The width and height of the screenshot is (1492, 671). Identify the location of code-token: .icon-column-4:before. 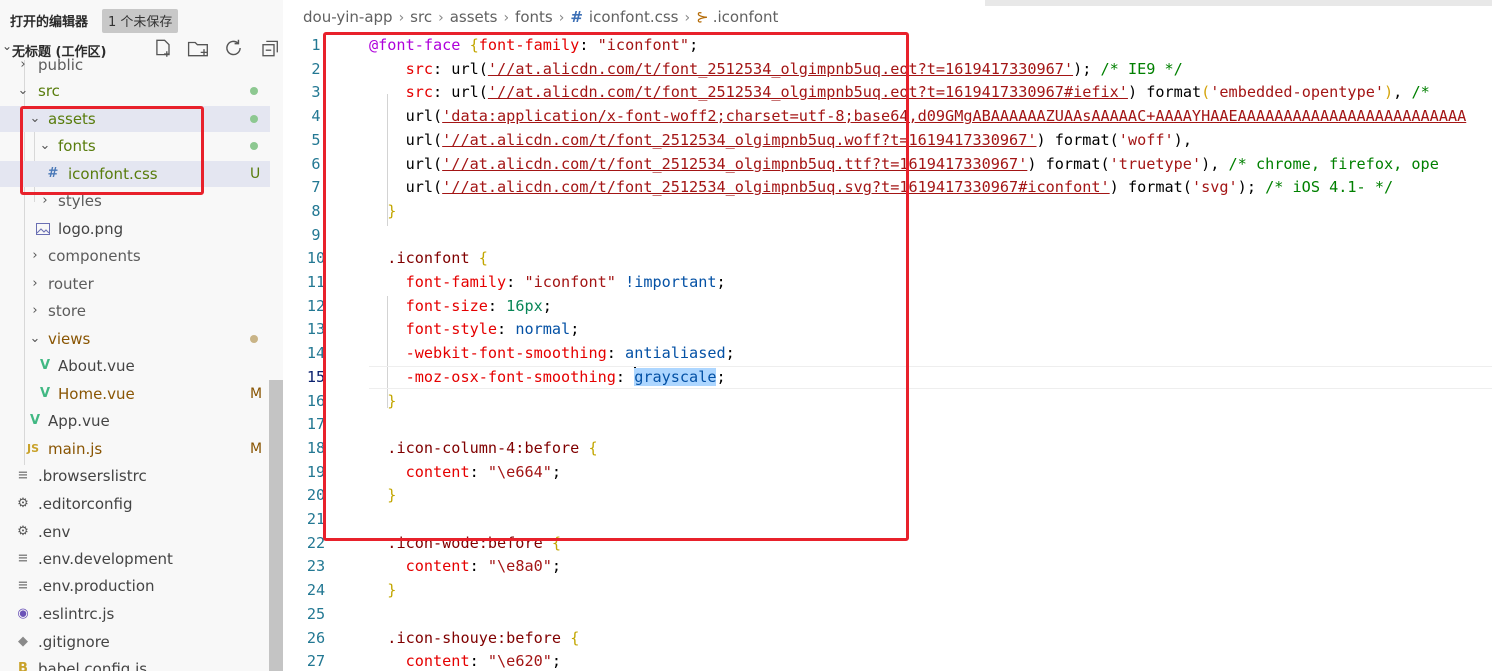
(483, 447).